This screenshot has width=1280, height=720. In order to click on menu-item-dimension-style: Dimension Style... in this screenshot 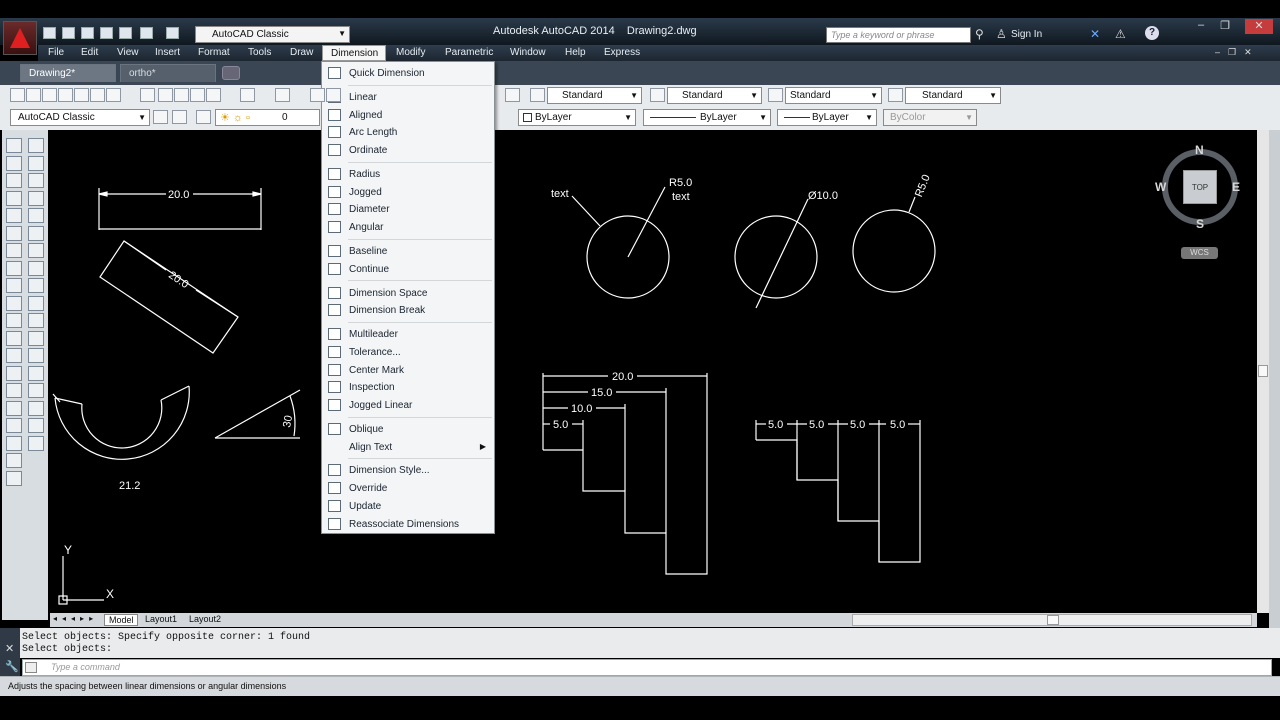, I will do `click(408, 470)`.